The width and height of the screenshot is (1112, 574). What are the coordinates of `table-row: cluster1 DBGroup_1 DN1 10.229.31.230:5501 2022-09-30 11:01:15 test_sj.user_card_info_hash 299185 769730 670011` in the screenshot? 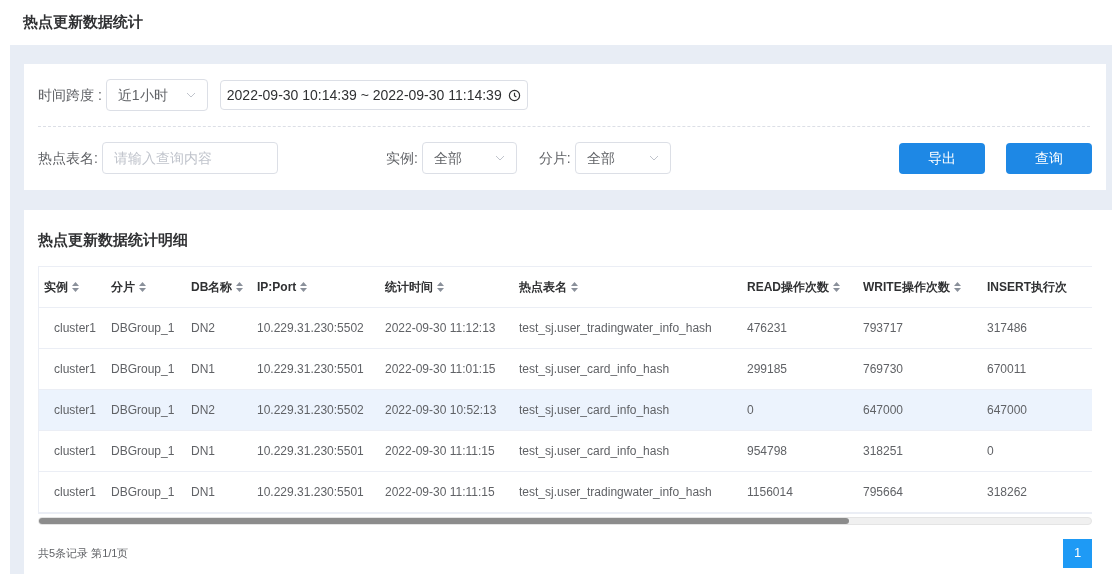 It's located at (565, 368).